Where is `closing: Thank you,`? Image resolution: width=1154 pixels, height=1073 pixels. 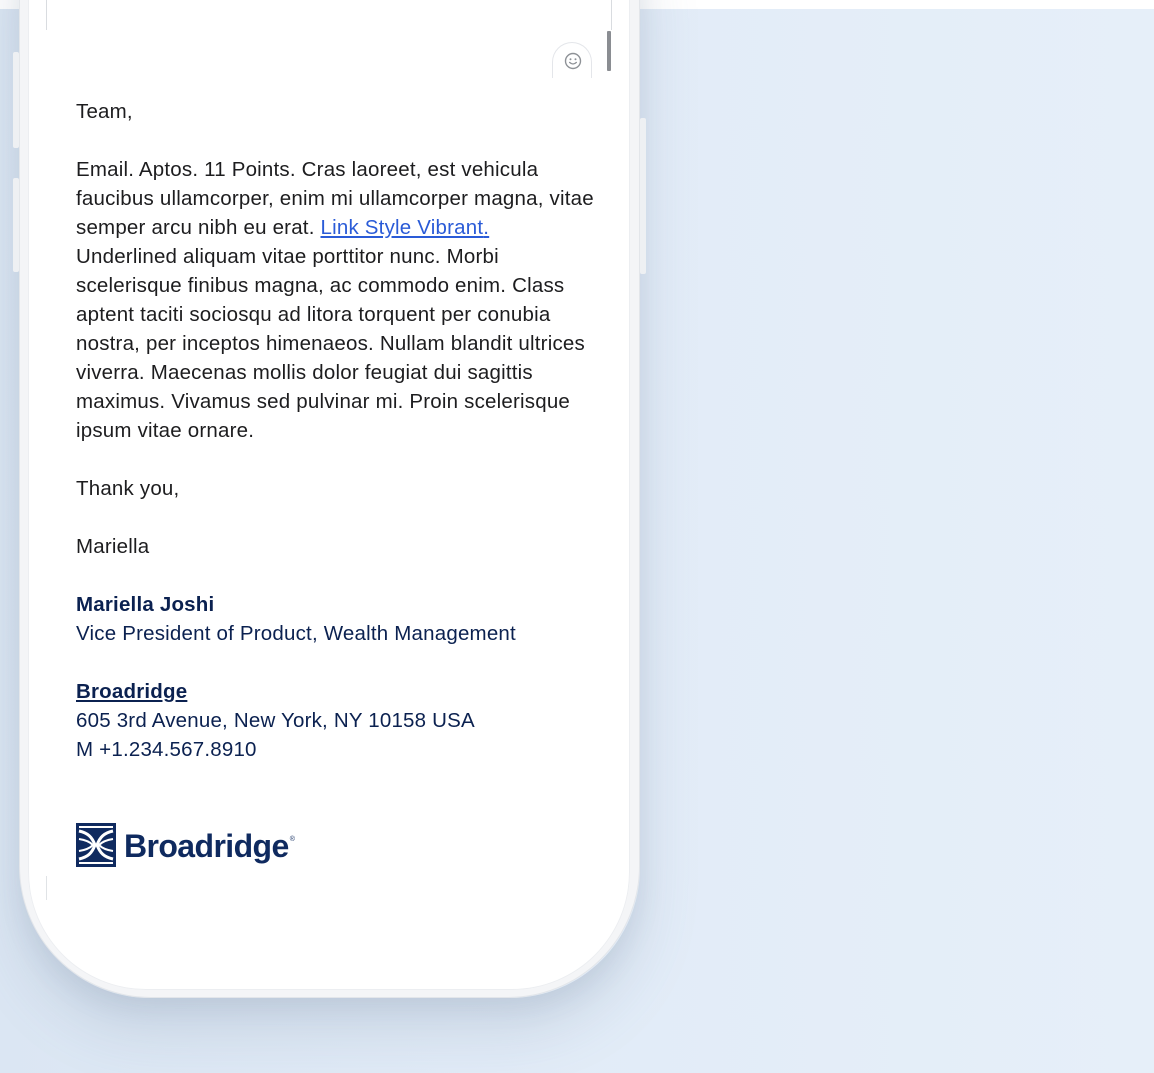 closing: Thank you, is located at coordinates (128, 488).